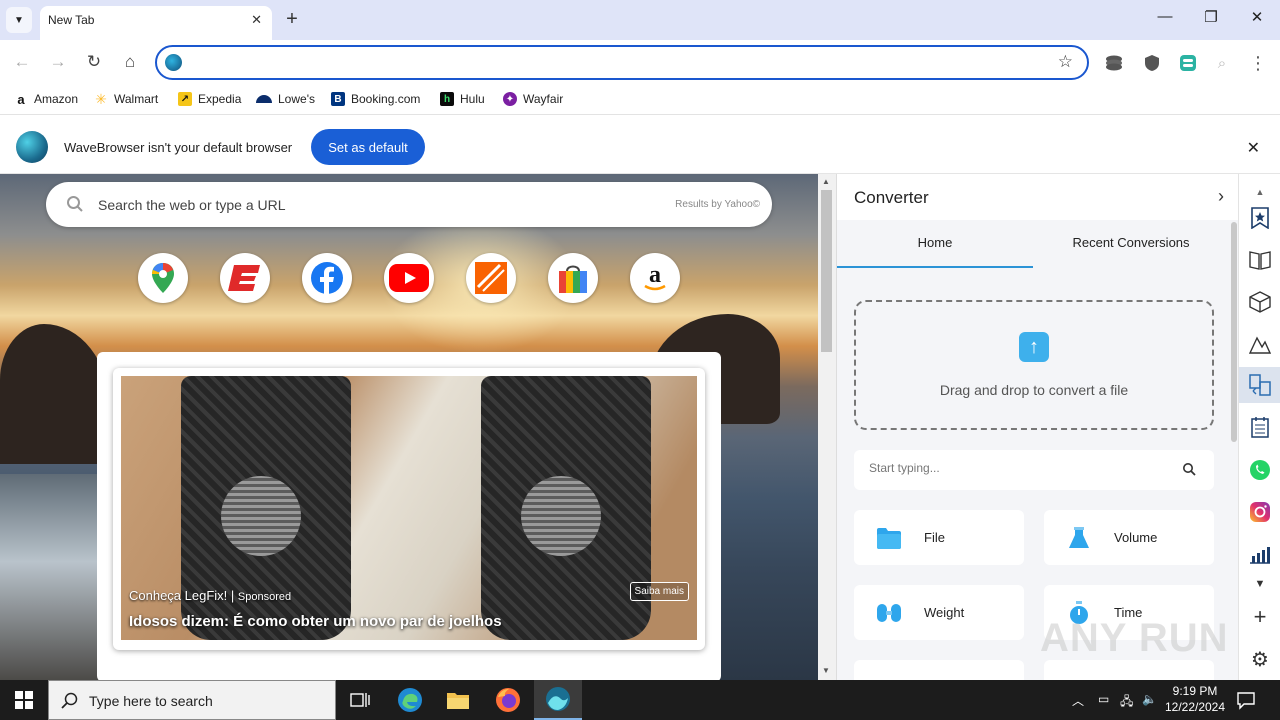 This screenshot has width=1280, height=720. Describe the element at coordinates (1233, 450) in the screenshot. I see `converter-scrollbar` at that location.